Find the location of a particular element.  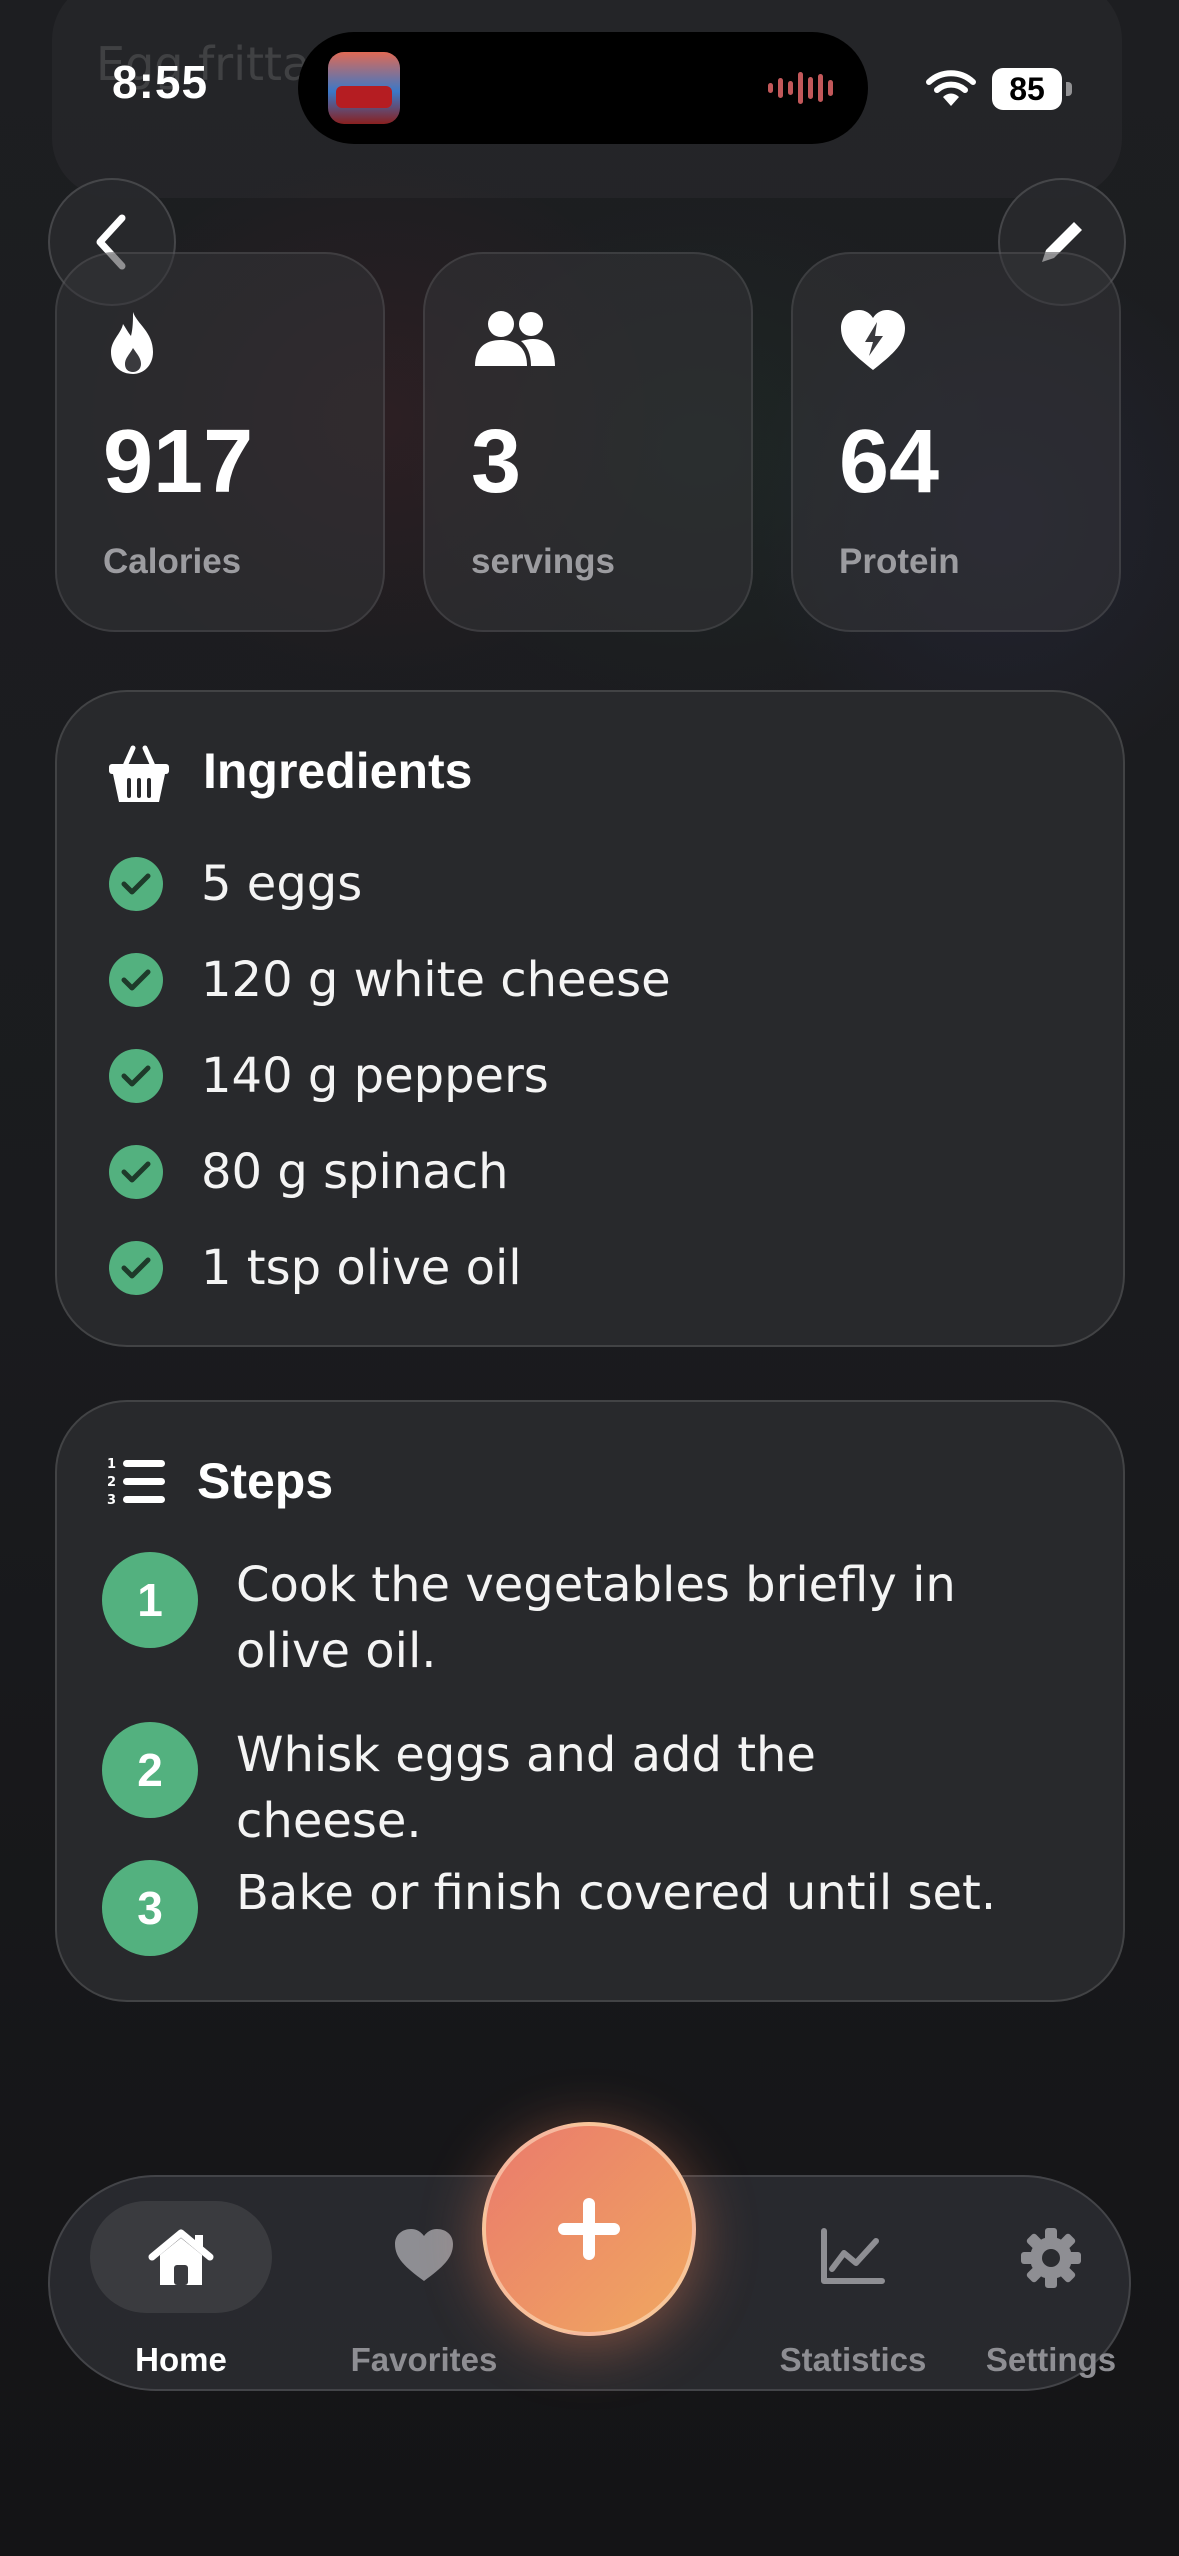

now-playing-artwork is located at coordinates (364, 88).